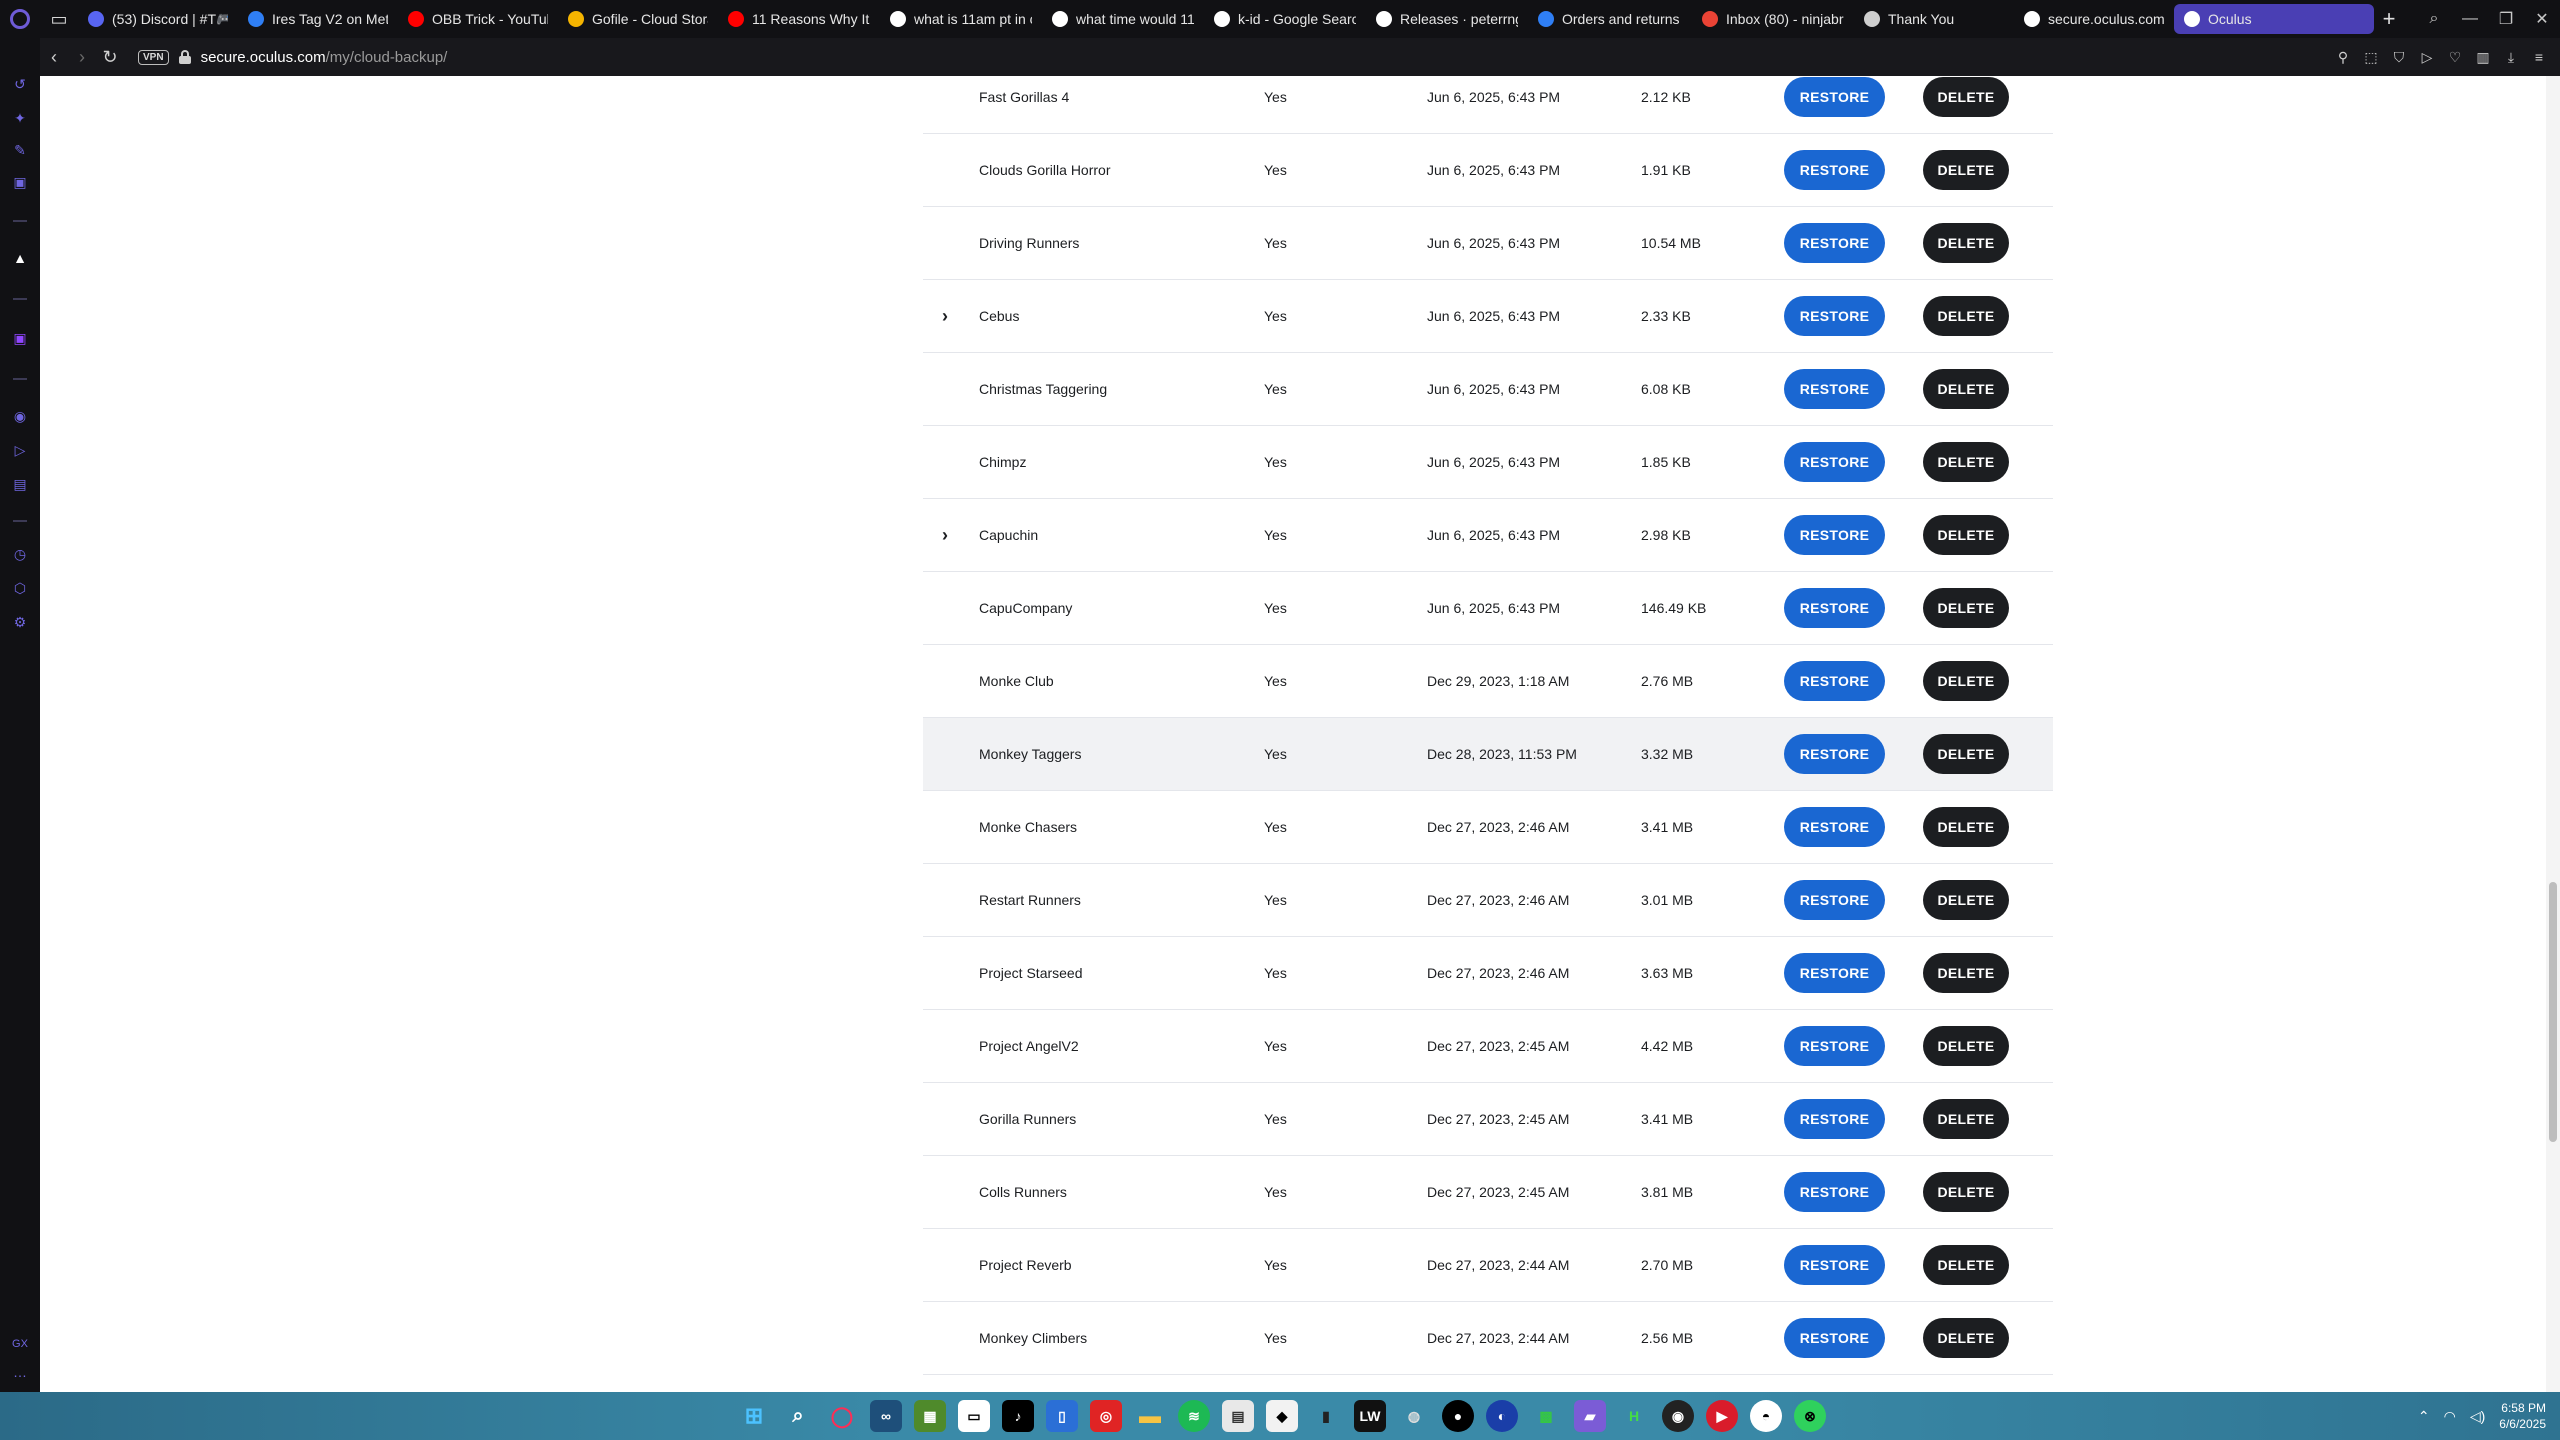 The width and height of the screenshot is (2560, 1440). What do you see at coordinates (2343, 57) in the screenshot?
I see `pin-icon: ⚲` at bounding box center [2343, 57].